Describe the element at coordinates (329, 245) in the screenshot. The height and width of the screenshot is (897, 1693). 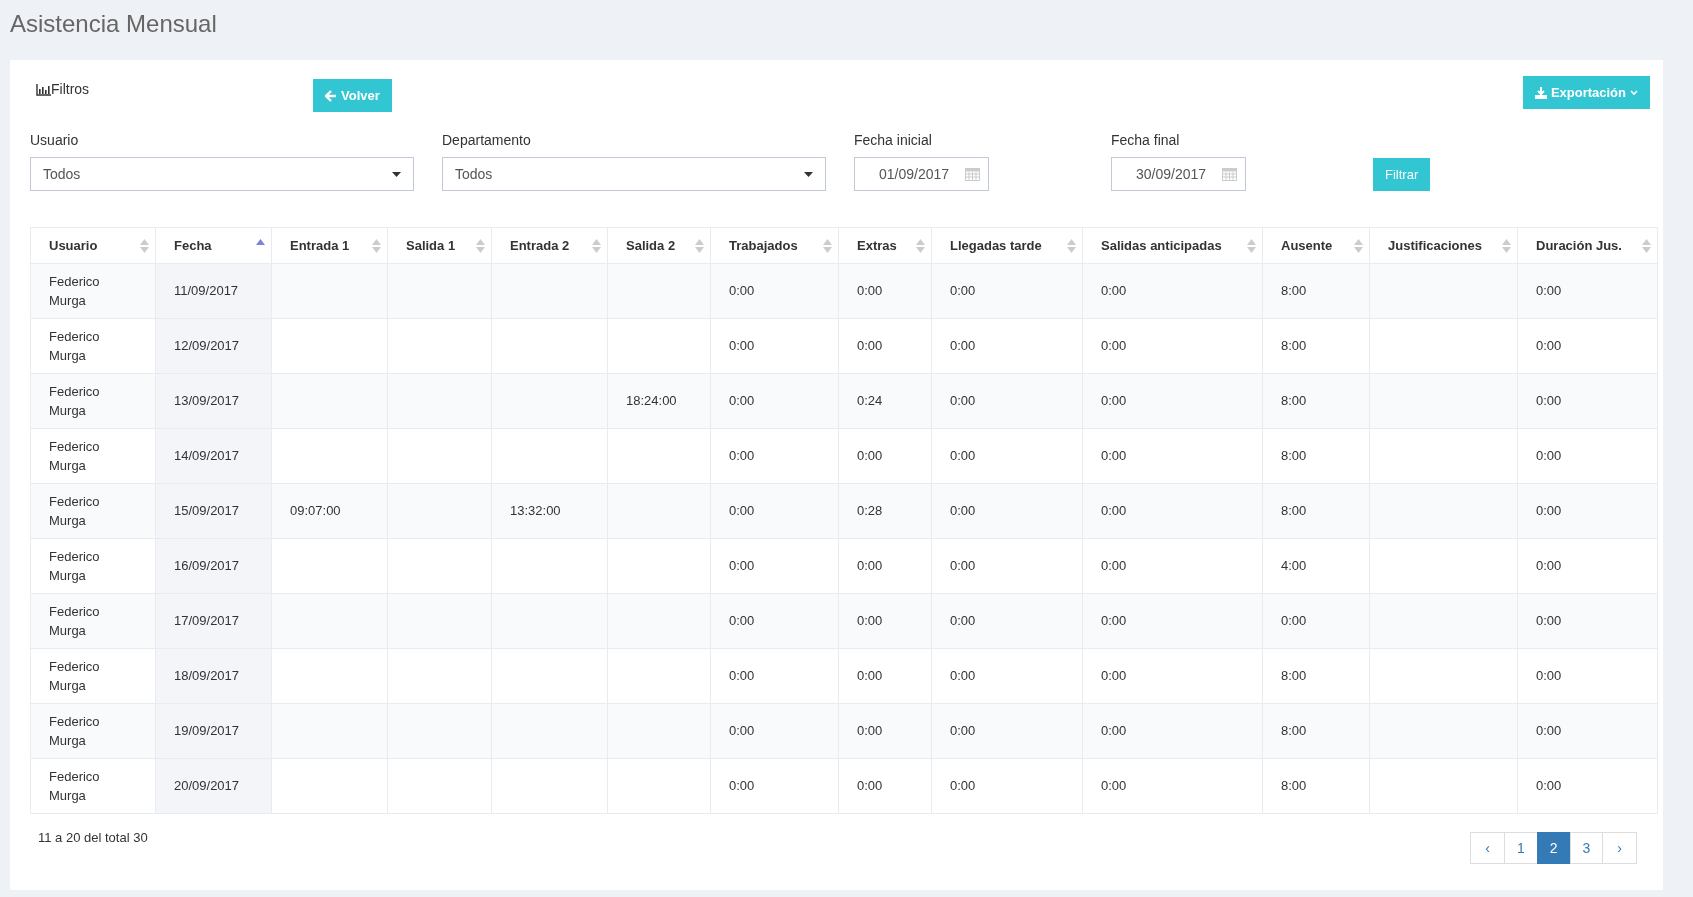
I see `column-header: Entrada 1` at that location.